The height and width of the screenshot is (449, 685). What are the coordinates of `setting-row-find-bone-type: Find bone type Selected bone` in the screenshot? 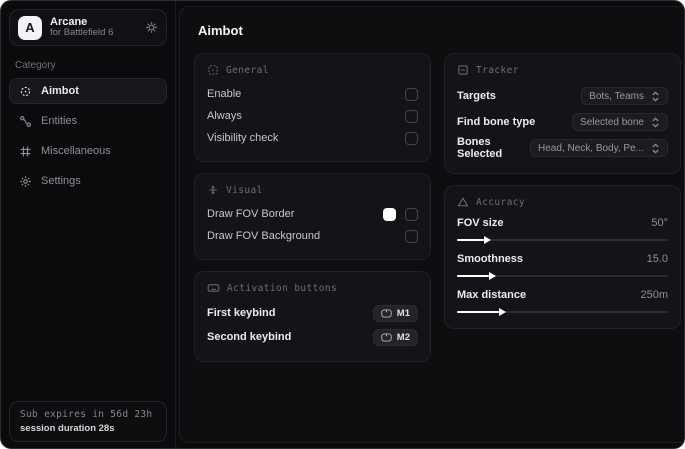 It's located at (562, 122).